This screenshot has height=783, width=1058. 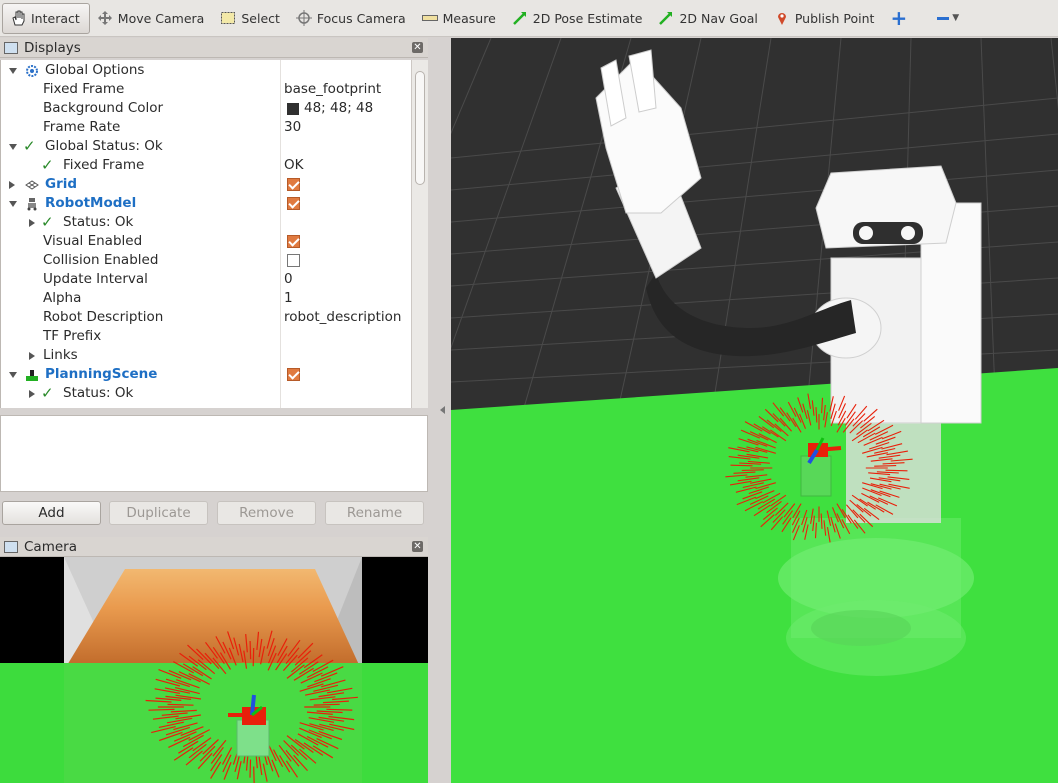 I want to click on tree-row-value: 1, so click(x=288, y=298).